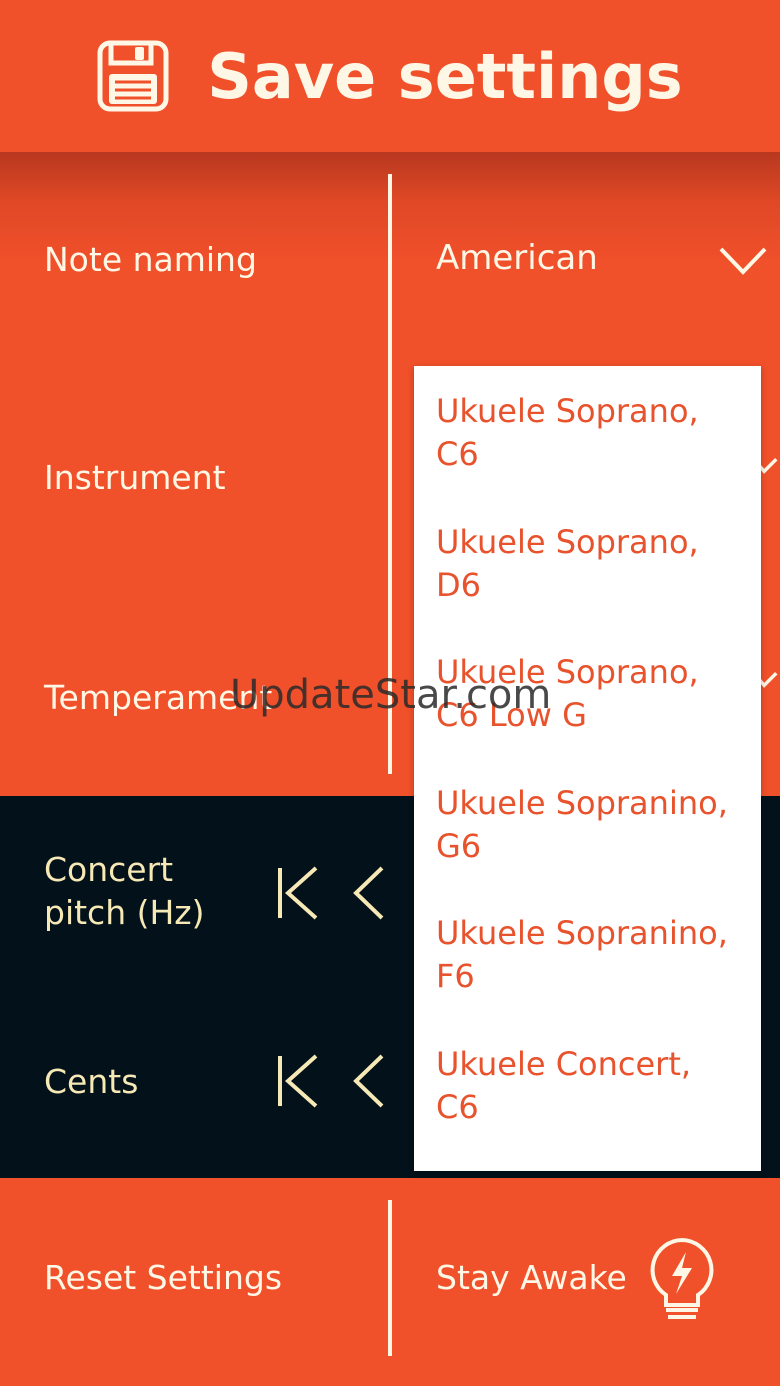 The height and width of the screenshot is (1386, 780). I want to click on option-line2: D6, so click(458, 585).